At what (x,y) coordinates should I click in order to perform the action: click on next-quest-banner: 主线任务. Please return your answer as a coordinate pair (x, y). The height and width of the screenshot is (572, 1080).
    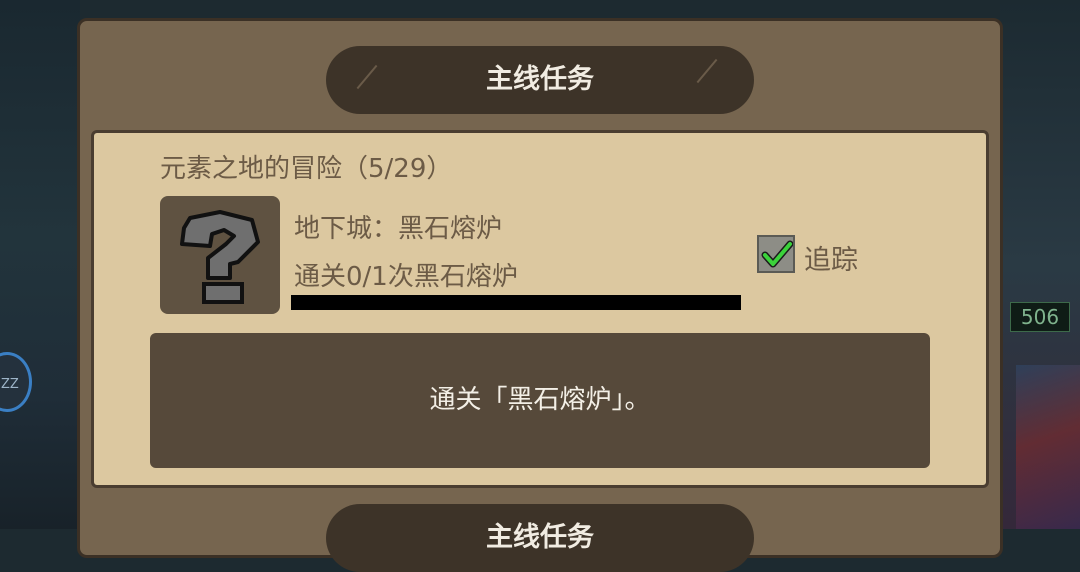
    Looking at the image, I should click on (540, 538).